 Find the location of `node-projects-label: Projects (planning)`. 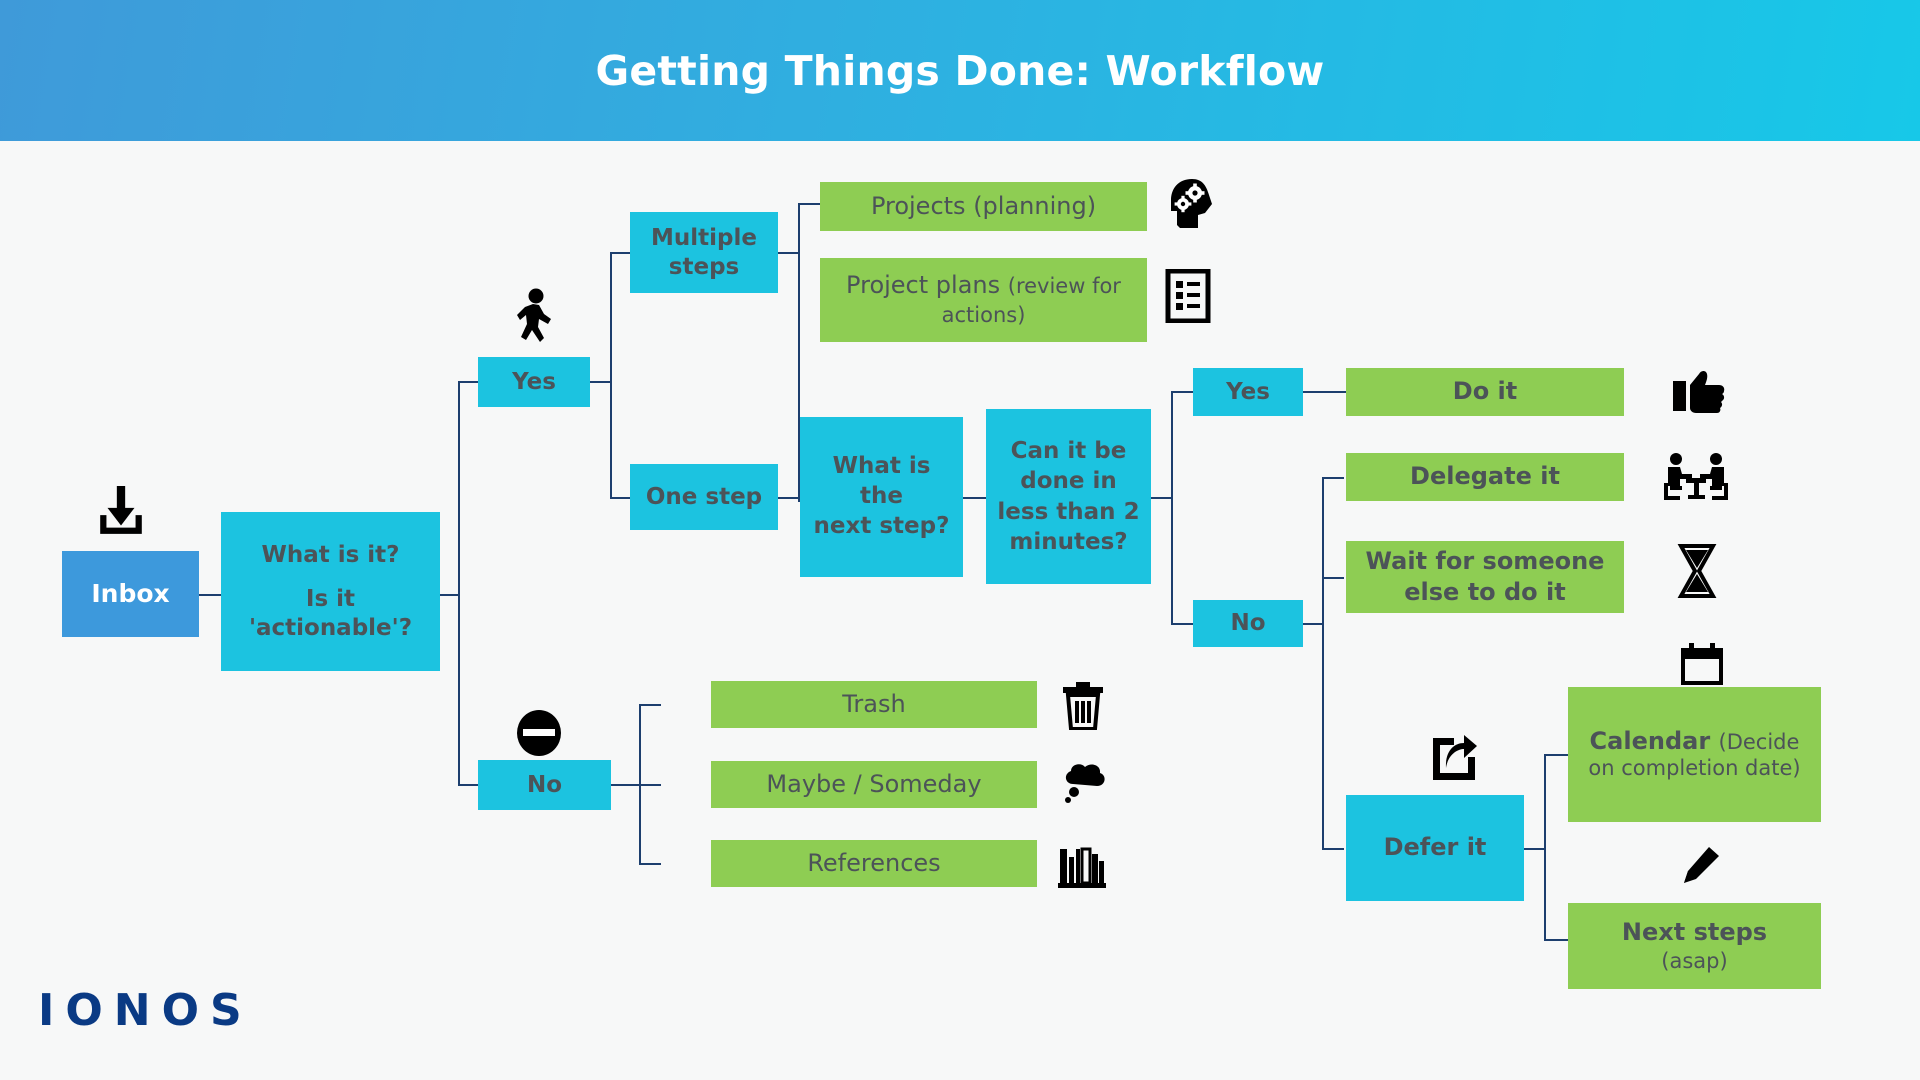

node-projects-label: Projects (planning) is located at coordinates (983, 205).